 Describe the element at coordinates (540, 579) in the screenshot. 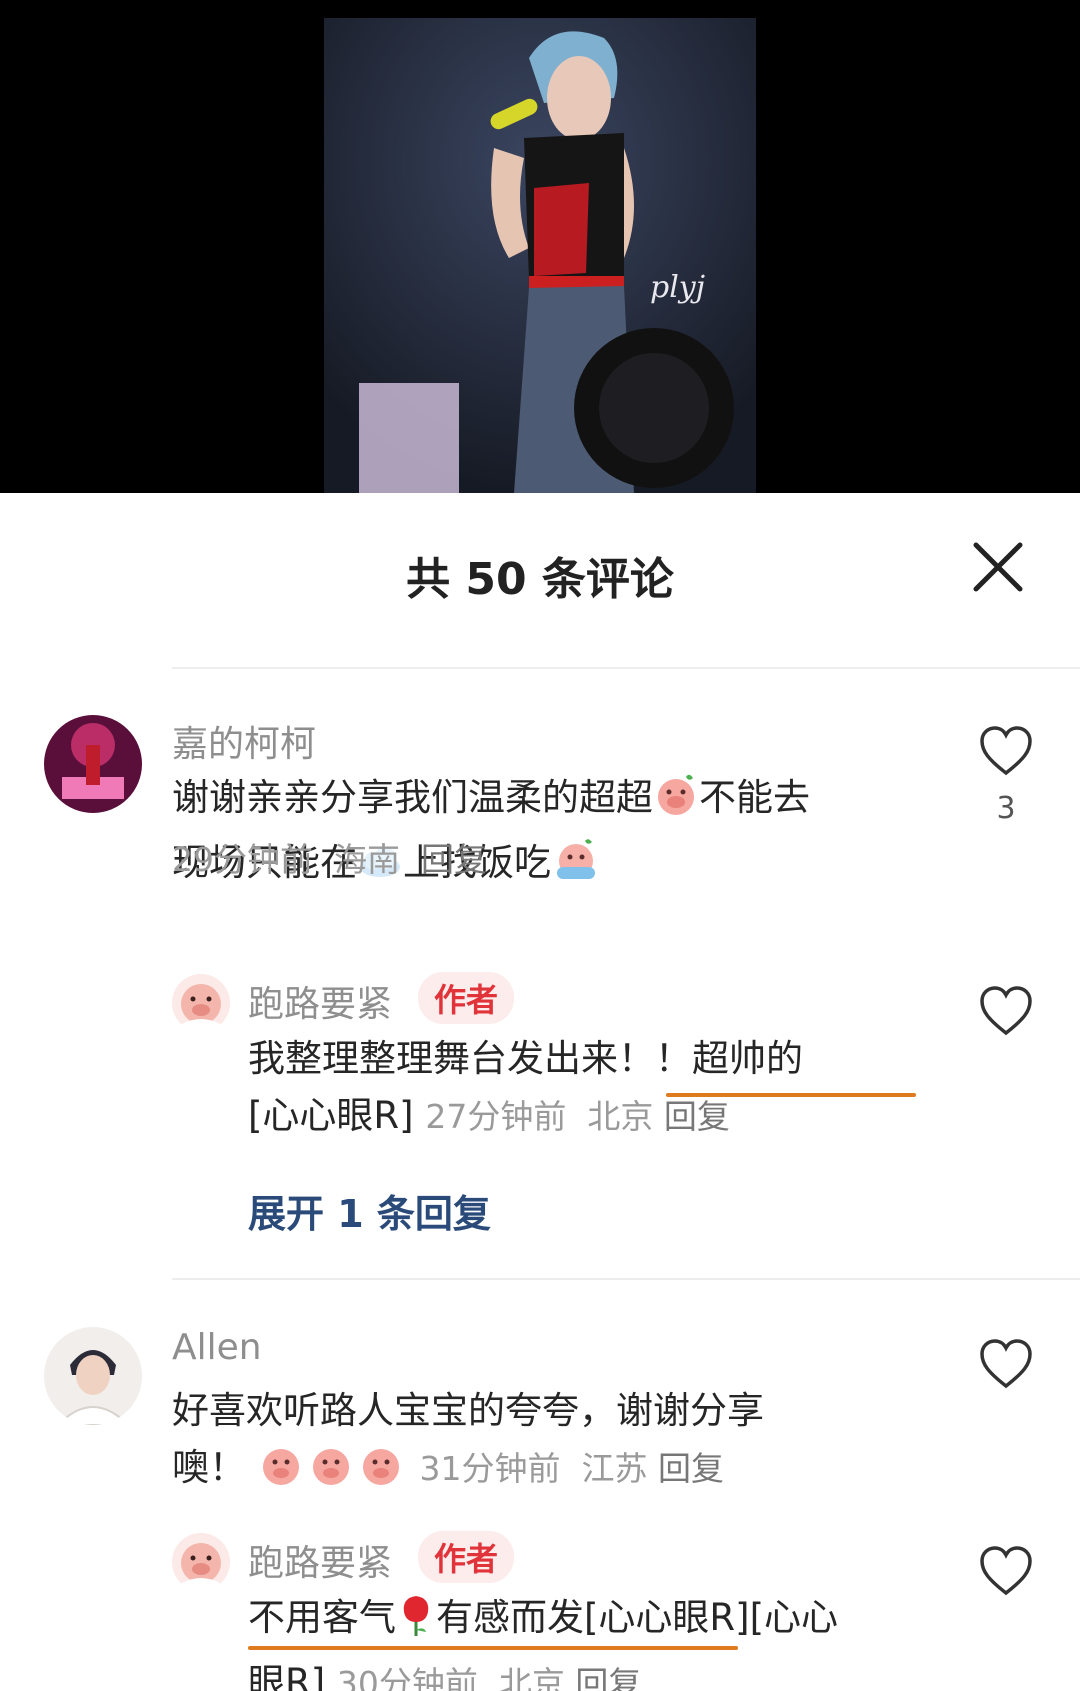

I see `comments-count-title: 共 50 条评论` at that location.